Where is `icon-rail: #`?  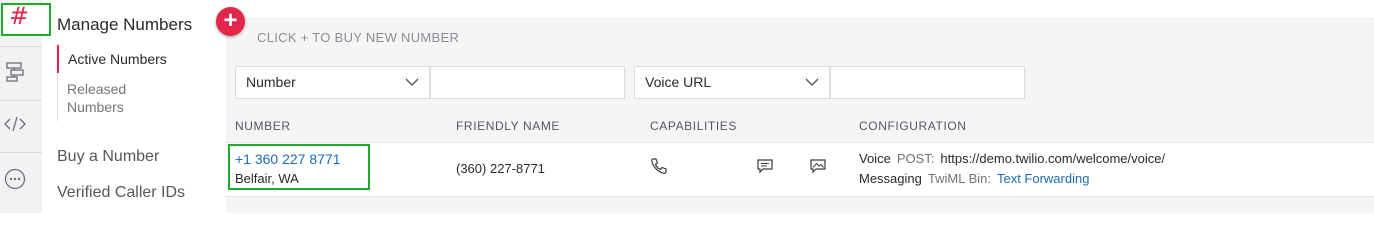
icon-rail: # is located at coordinates (25, 106).